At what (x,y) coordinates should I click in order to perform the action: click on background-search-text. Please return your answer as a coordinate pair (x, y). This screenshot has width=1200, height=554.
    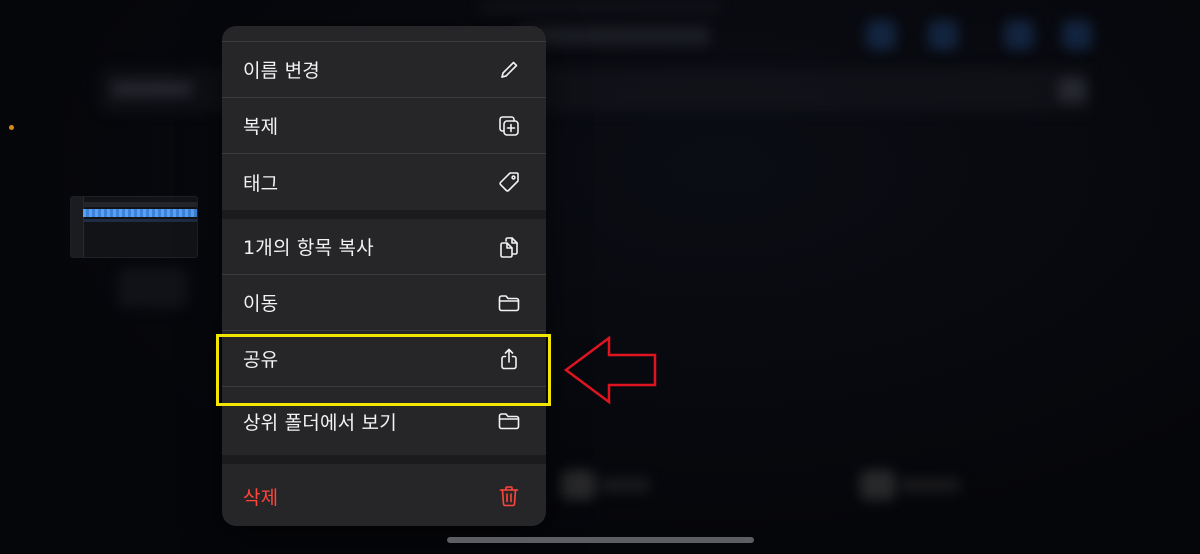
    Looking at the image, I should click on (152, 89).